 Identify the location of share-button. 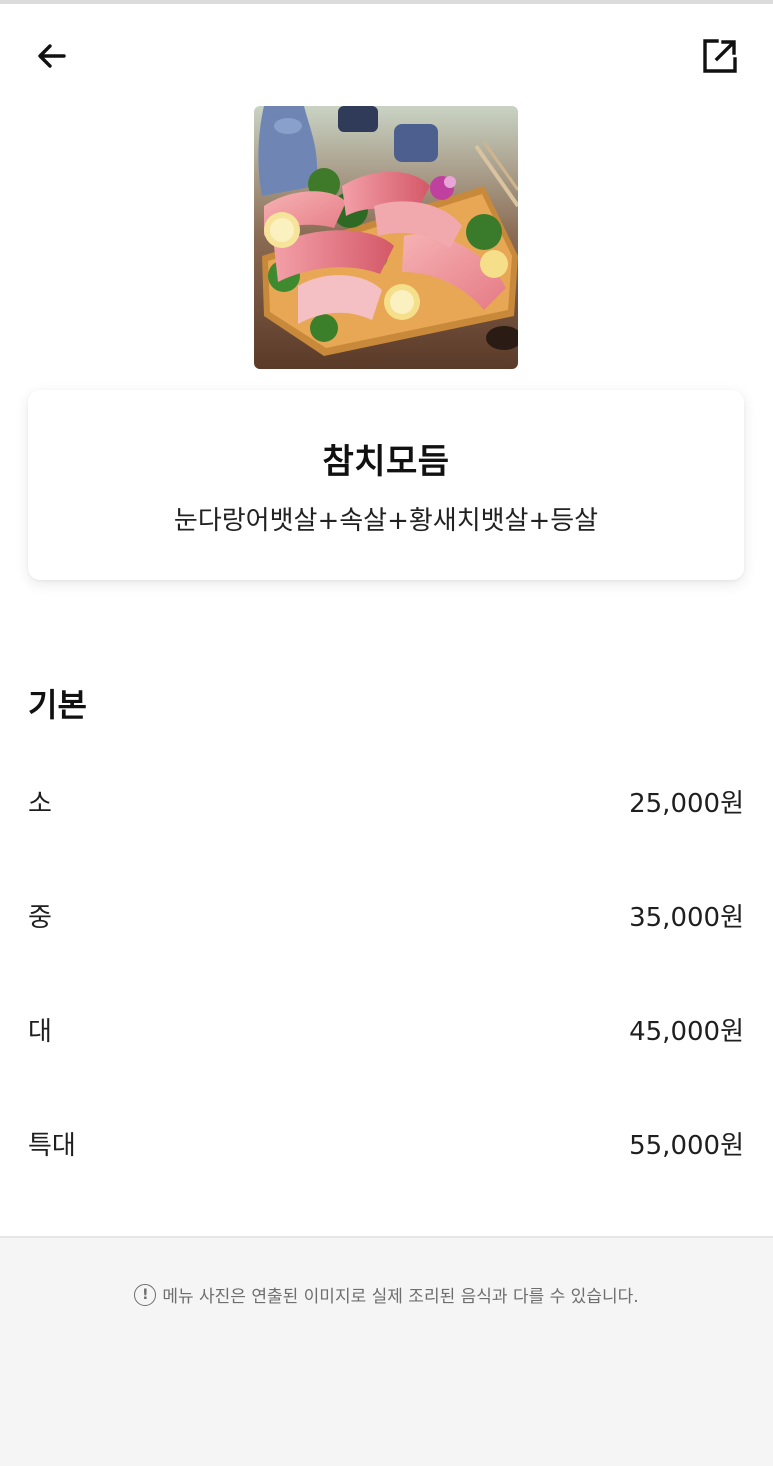
(720, 56).